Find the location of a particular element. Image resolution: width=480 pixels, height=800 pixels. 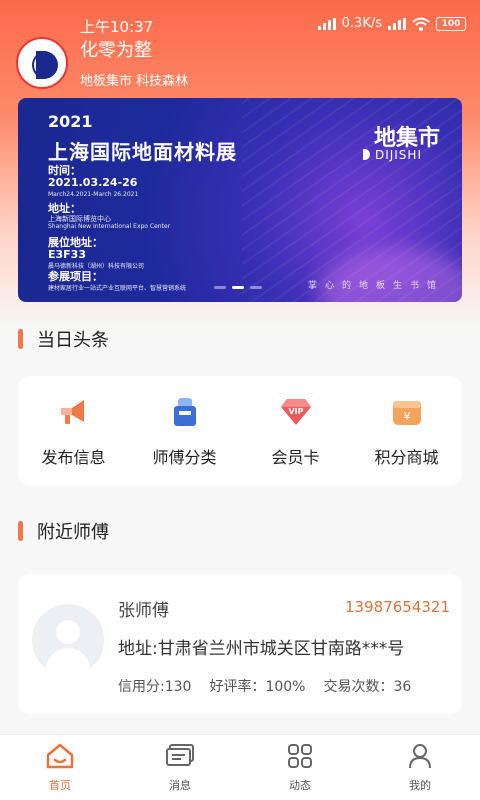

quick-action-vip-card: VIP 会员卡 is located at coordinates (296, 431).